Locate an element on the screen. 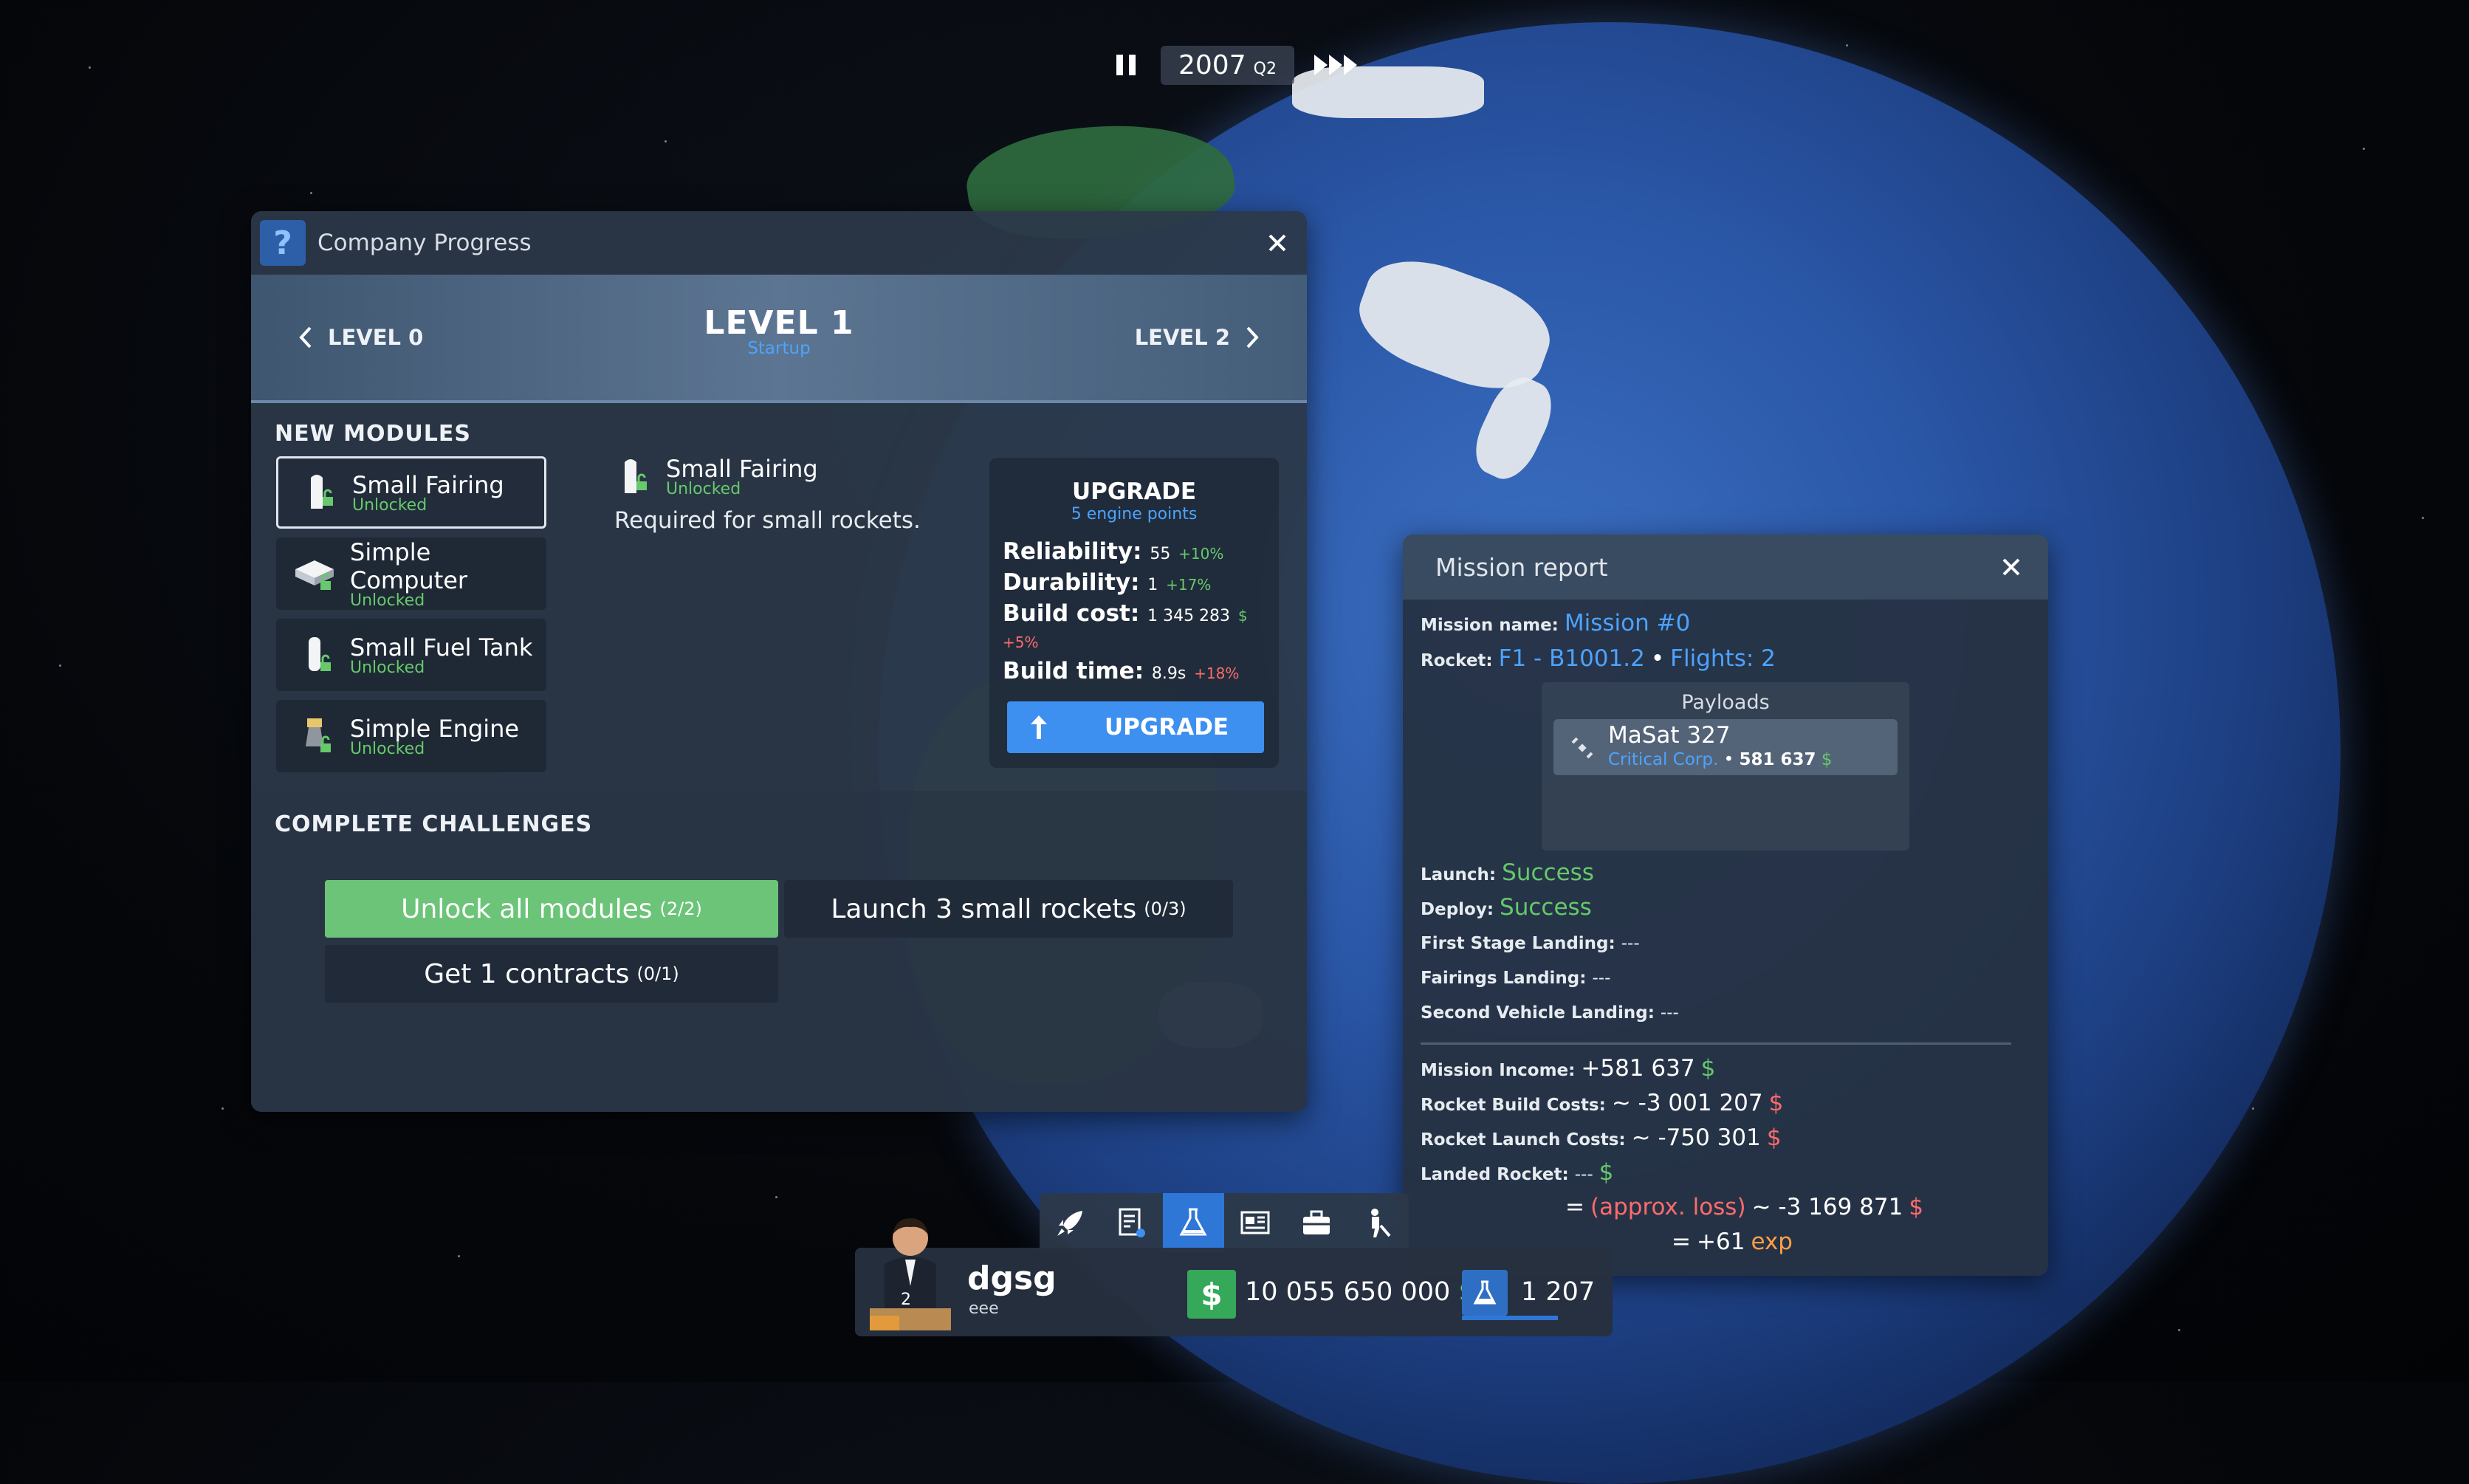 The height and width of the screenshot is (1484, 2469). rocket-value: F1 - B1001.2 is located at coordinates (1571, 658).